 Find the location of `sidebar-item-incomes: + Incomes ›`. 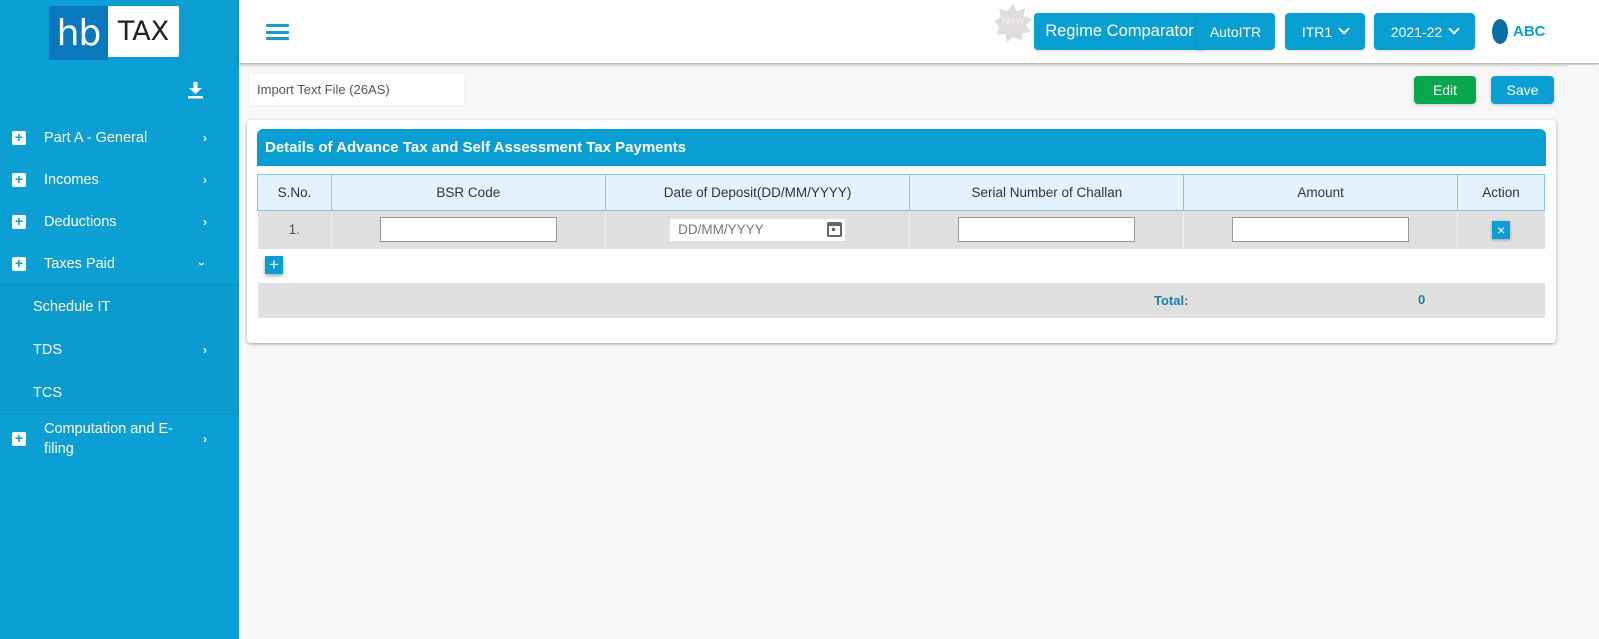

sidebar-item-incomes: + Incomes › is located at coordinates (119, 180).